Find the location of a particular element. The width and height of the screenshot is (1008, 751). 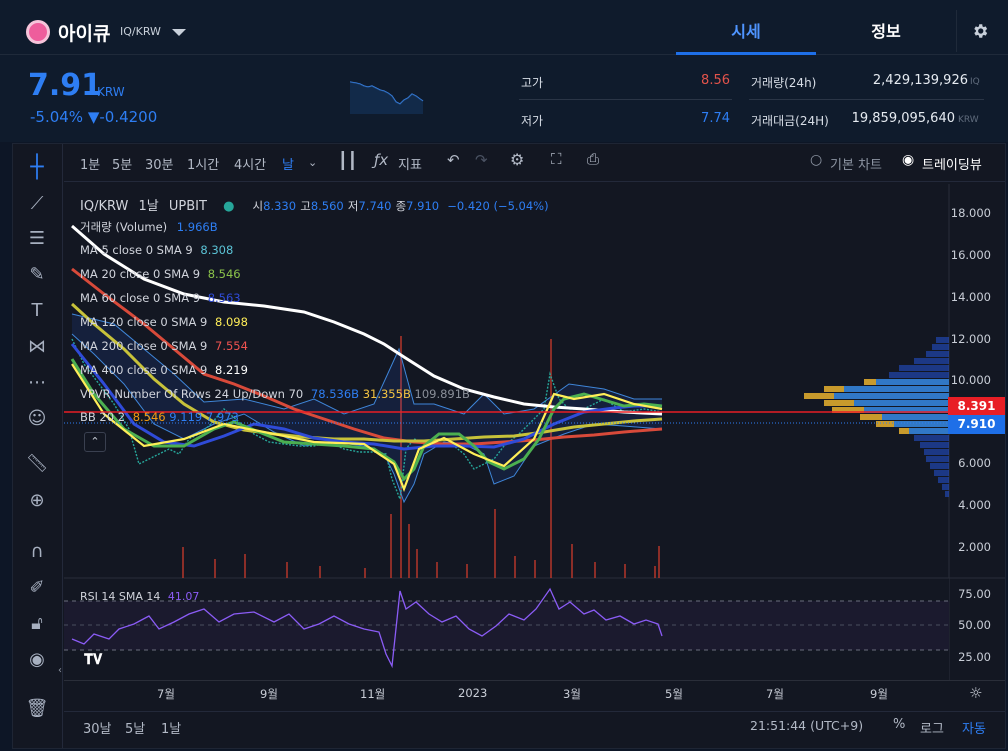

price-tick: 2.000 is located at coordinates (974, 547).